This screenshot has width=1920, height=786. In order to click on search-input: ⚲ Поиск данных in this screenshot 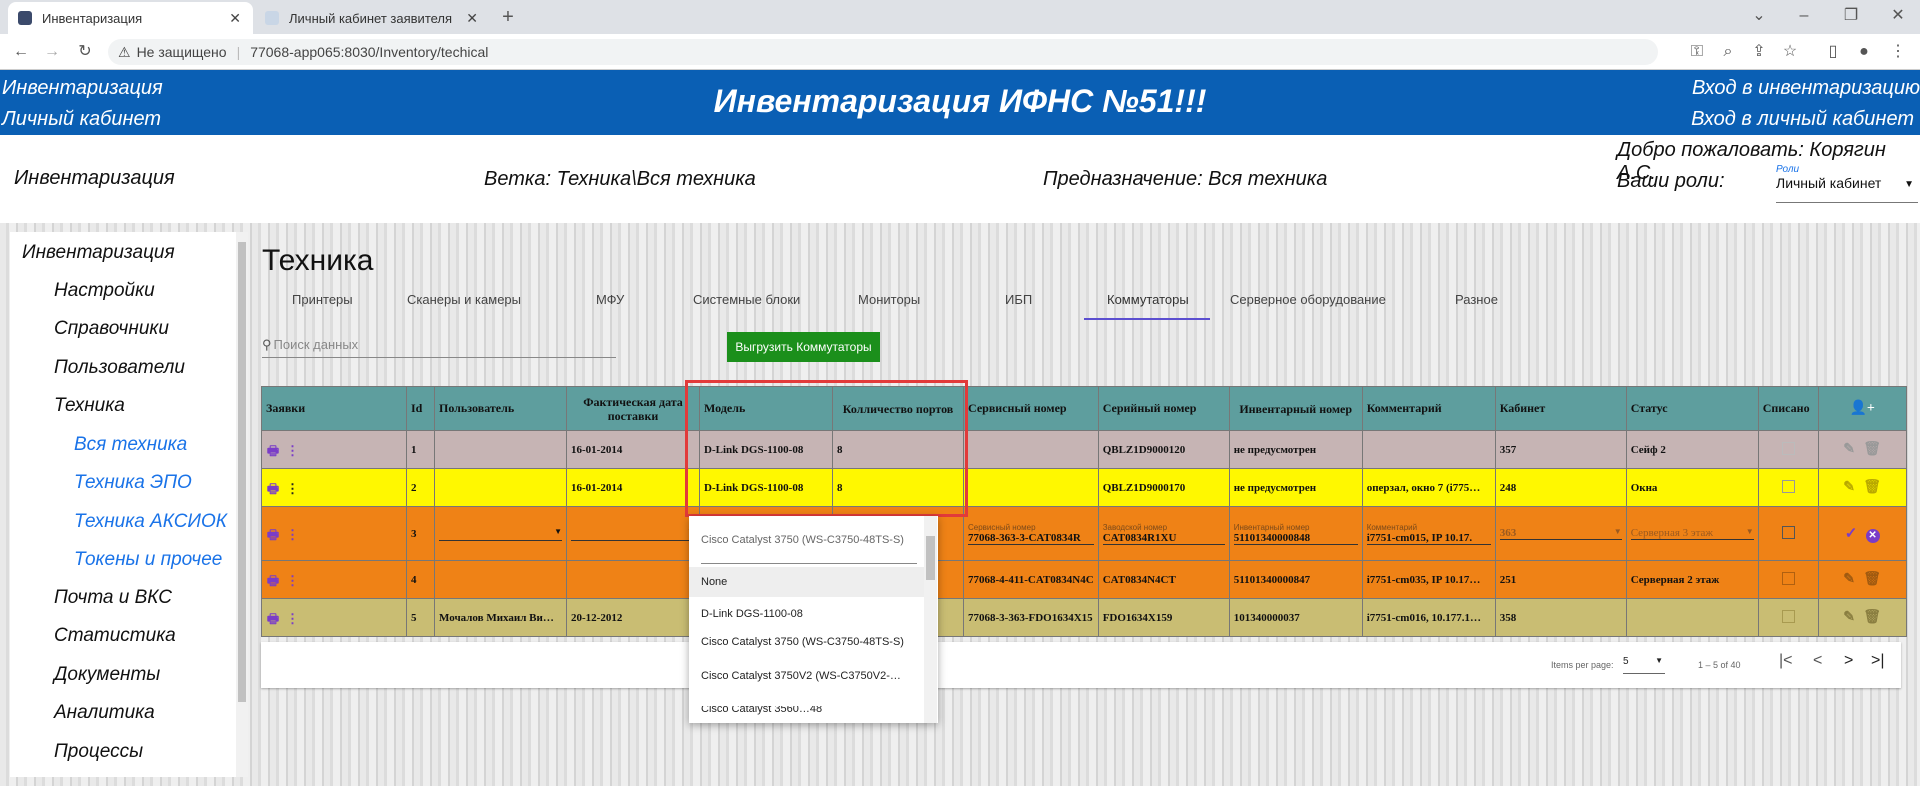, I will do `click(439, 345)`.